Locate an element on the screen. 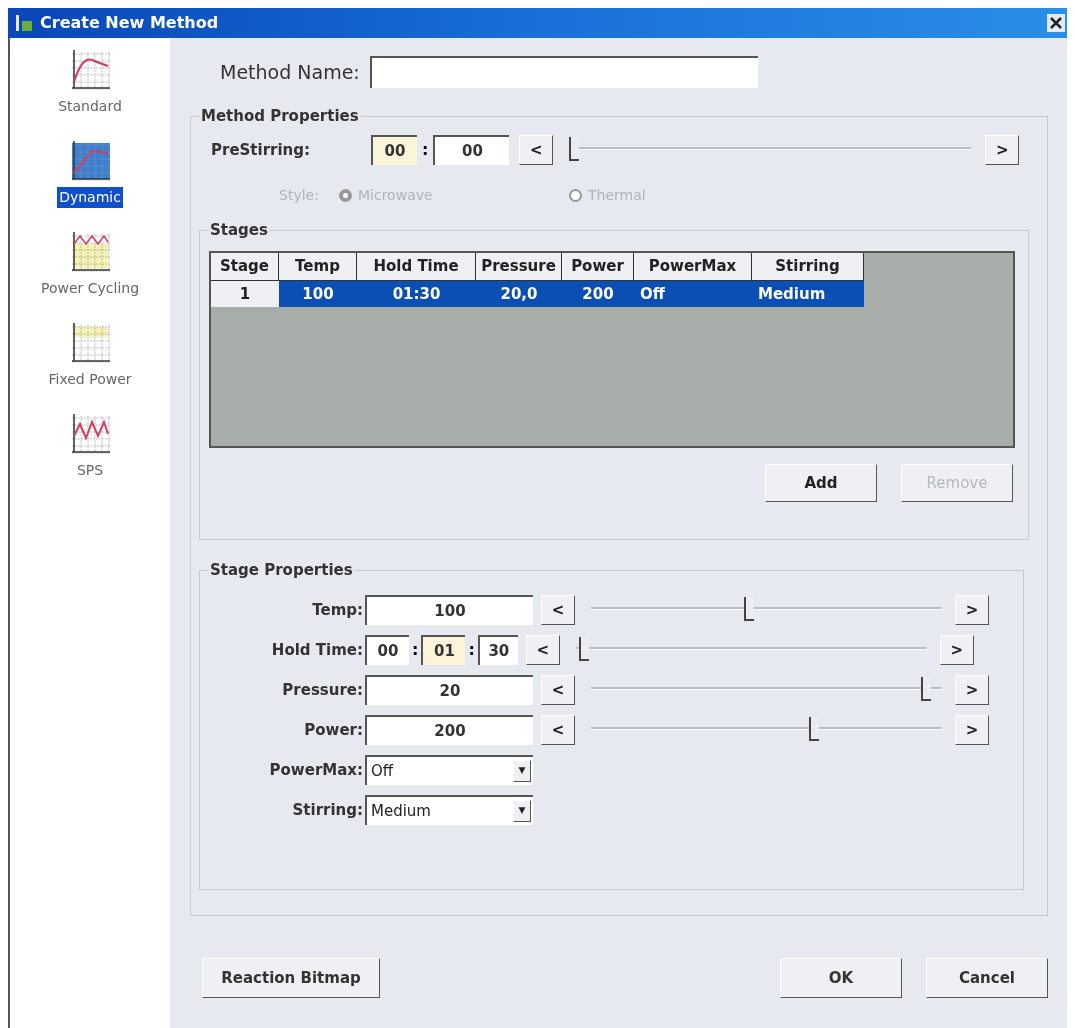 The height and width of the screenshot is (1028, 1075). column-header: Stage is located at coordinates (245, 267).